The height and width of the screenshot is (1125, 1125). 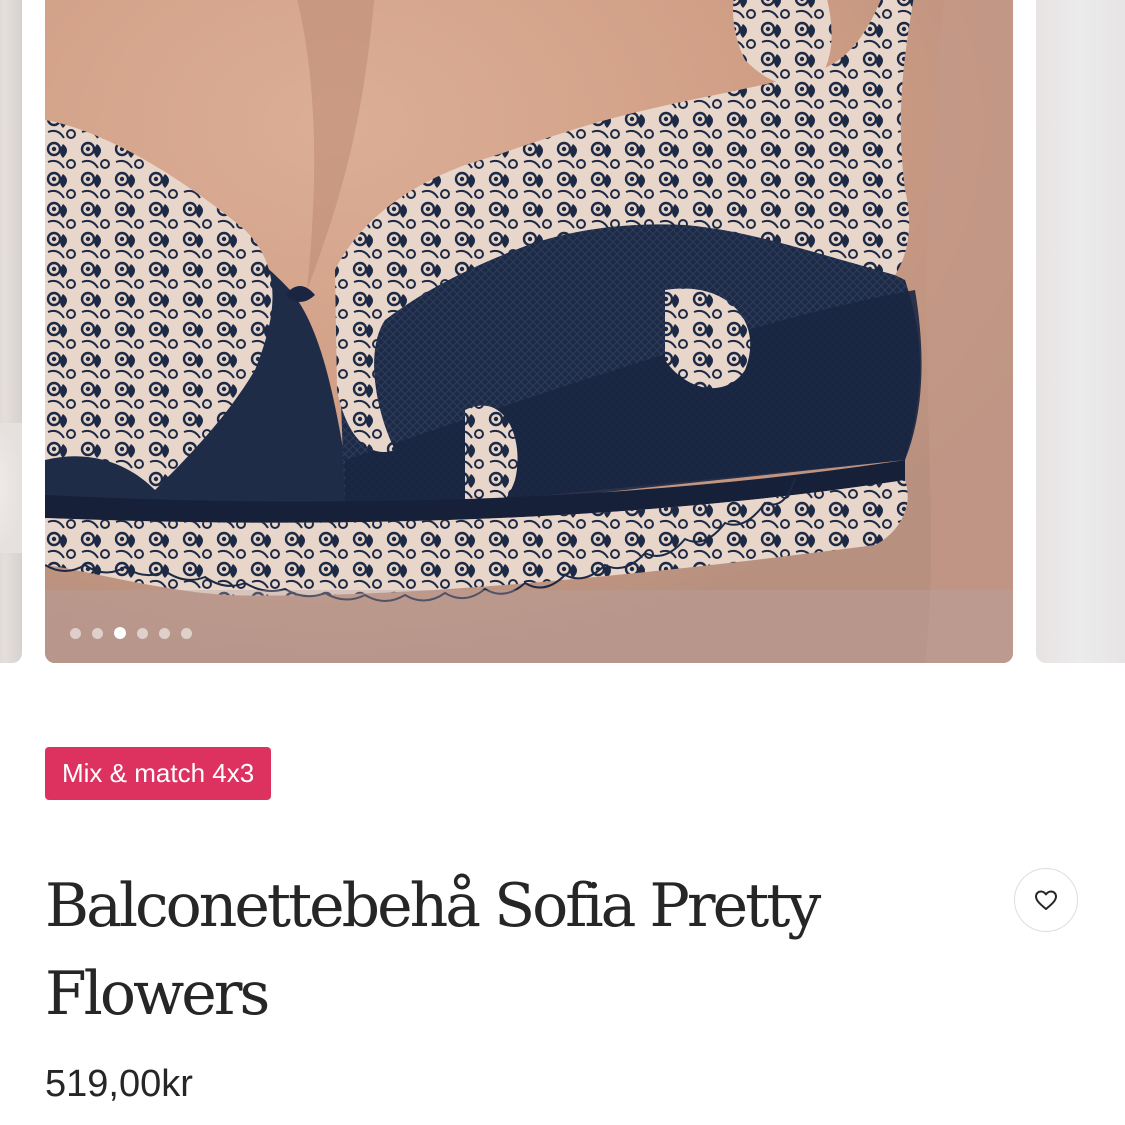 I want to click on heart-outline-icon, so click(x=1046, y=900).